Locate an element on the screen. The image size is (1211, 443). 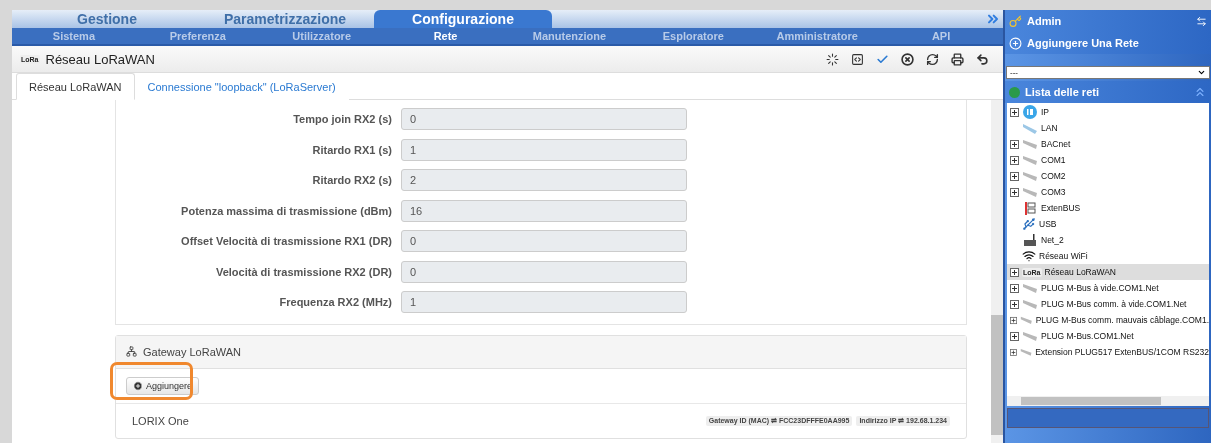
tree-item: BACnet is located at coordinates (1108, 144).